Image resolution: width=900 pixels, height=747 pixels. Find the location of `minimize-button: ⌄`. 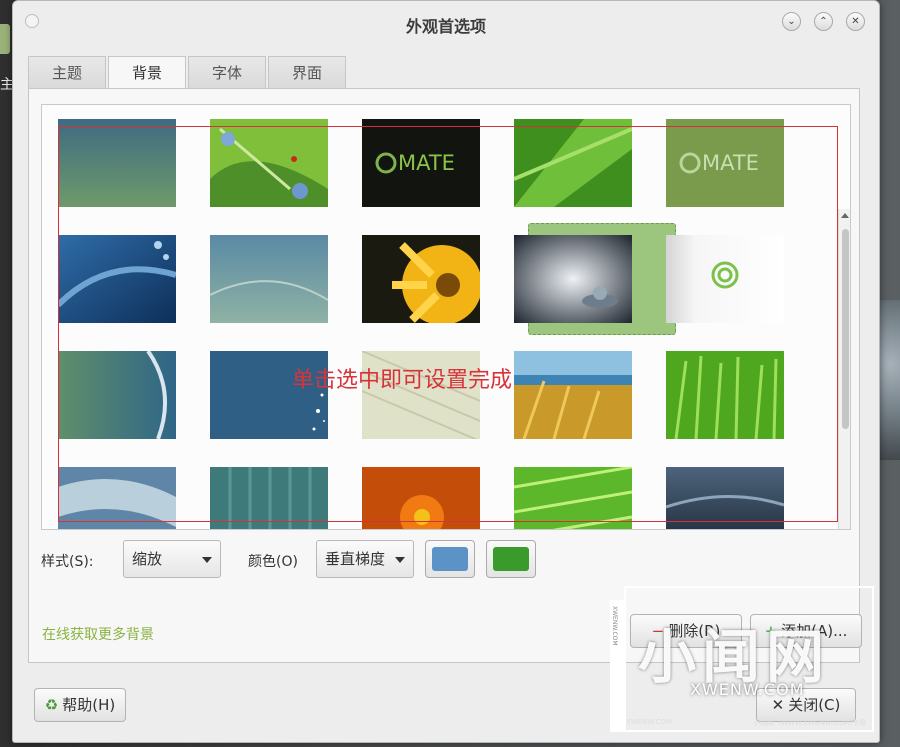

minimize-button: ⌄ is located at coordinates (791, 21).